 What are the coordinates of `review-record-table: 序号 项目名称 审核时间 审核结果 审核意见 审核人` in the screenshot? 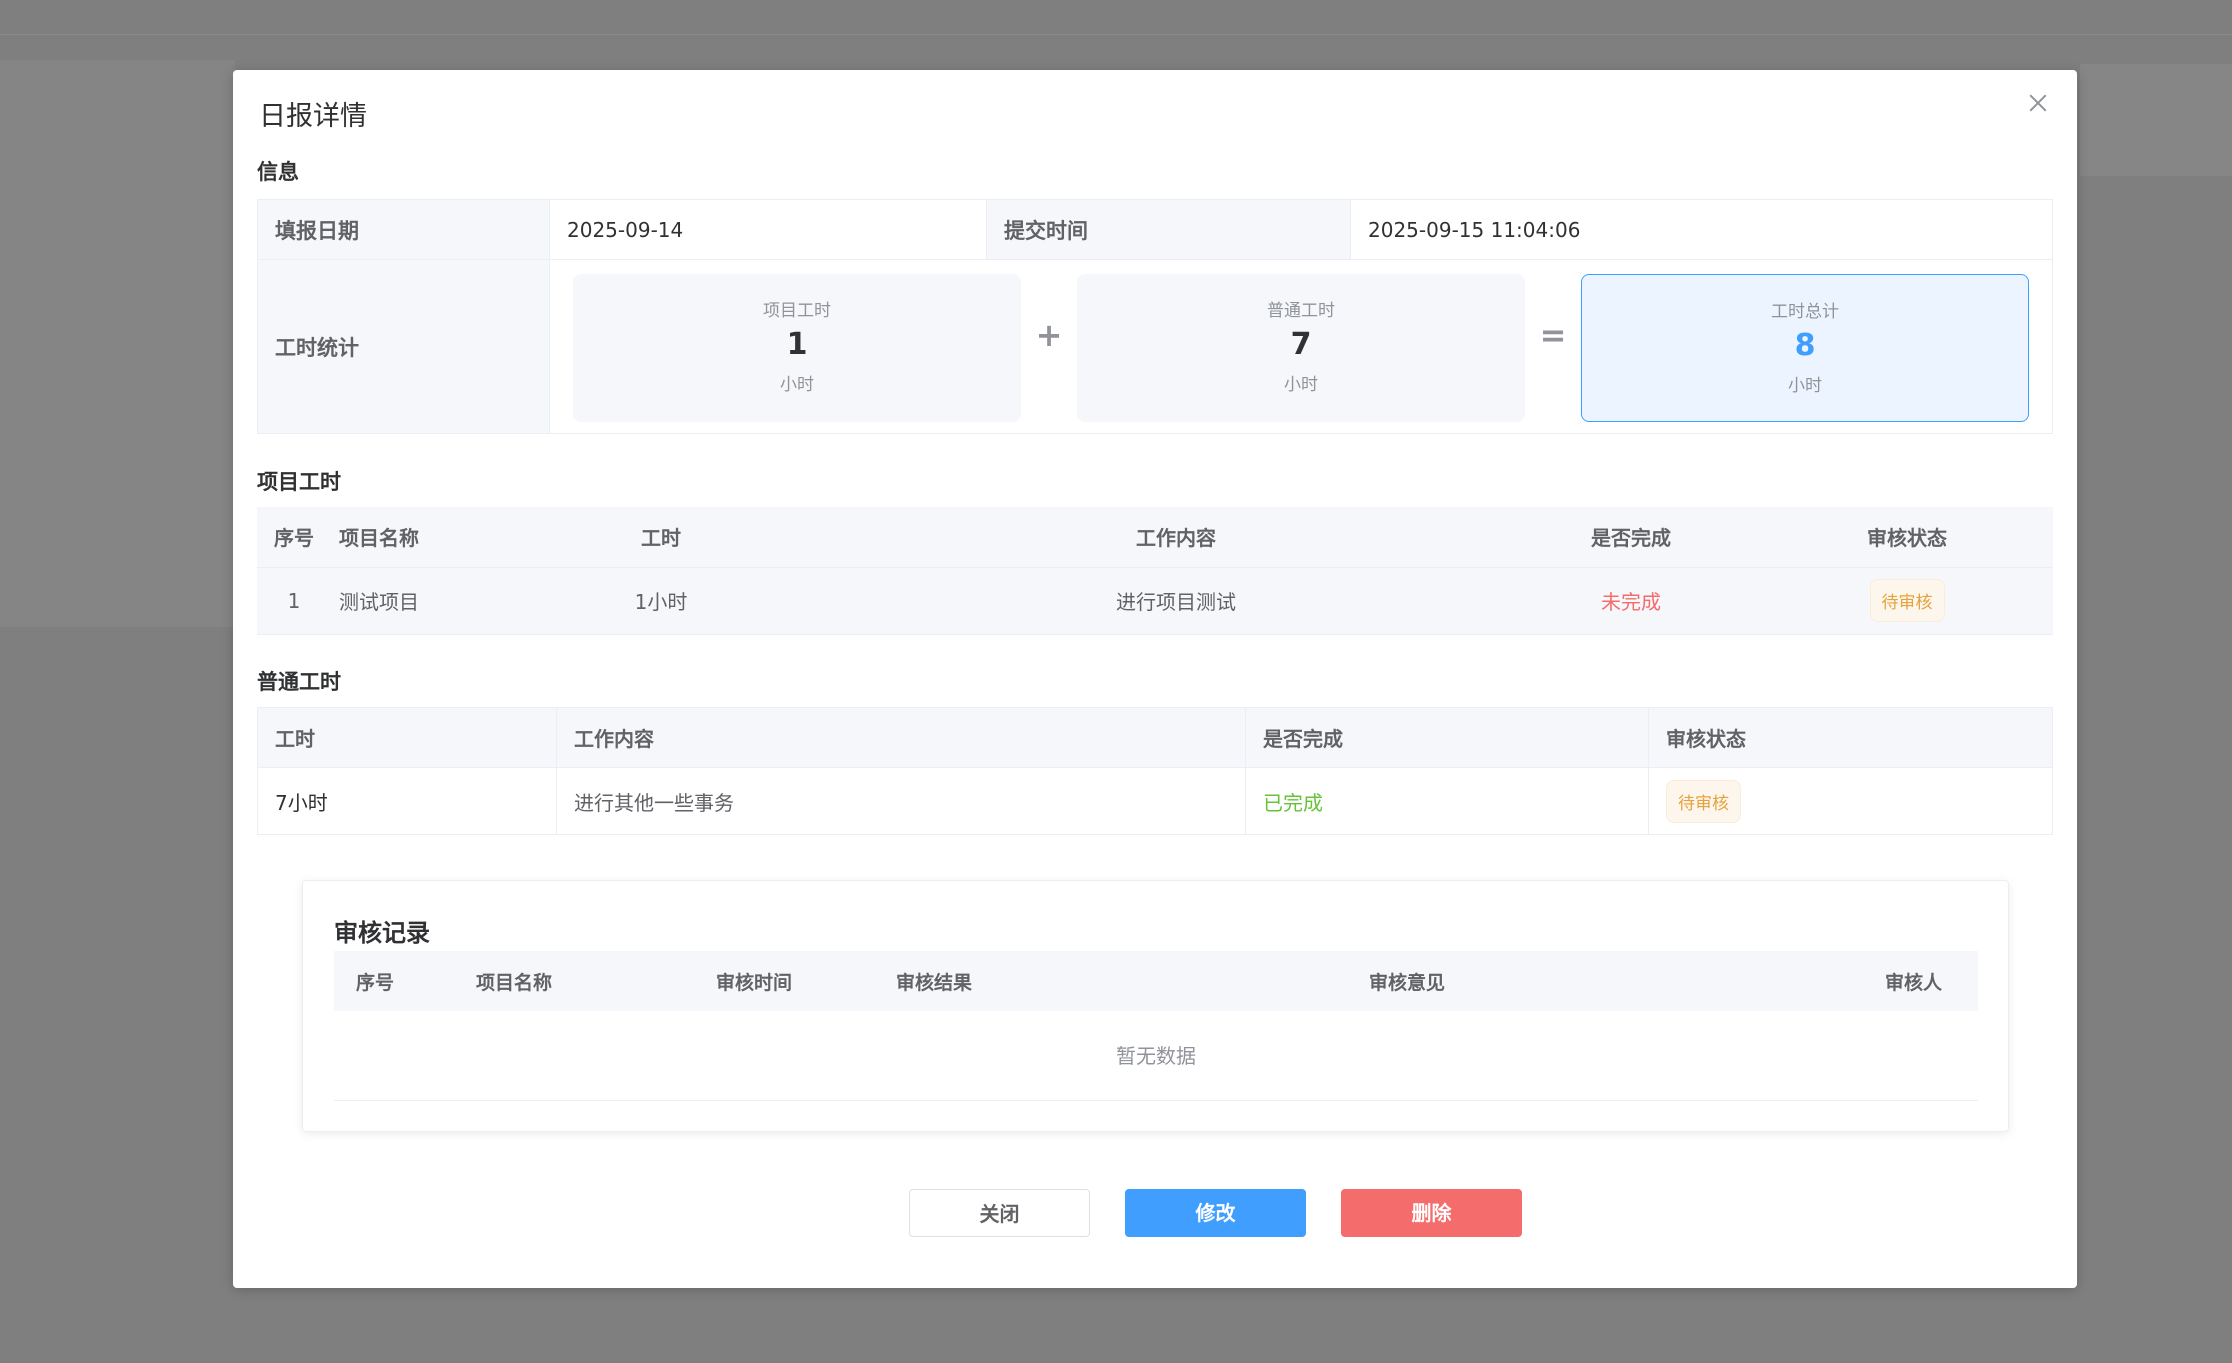 It's located at (1156, 981).